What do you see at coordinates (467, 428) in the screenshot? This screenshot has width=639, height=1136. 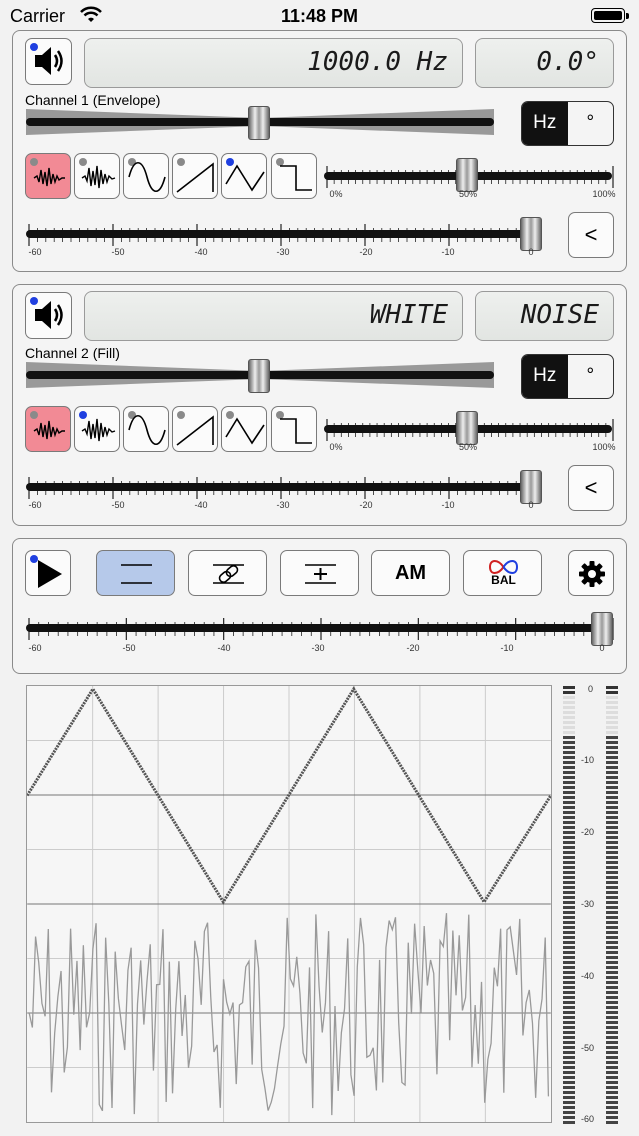 I see `channel2-duty-slider` at bounding box center [467, 428].